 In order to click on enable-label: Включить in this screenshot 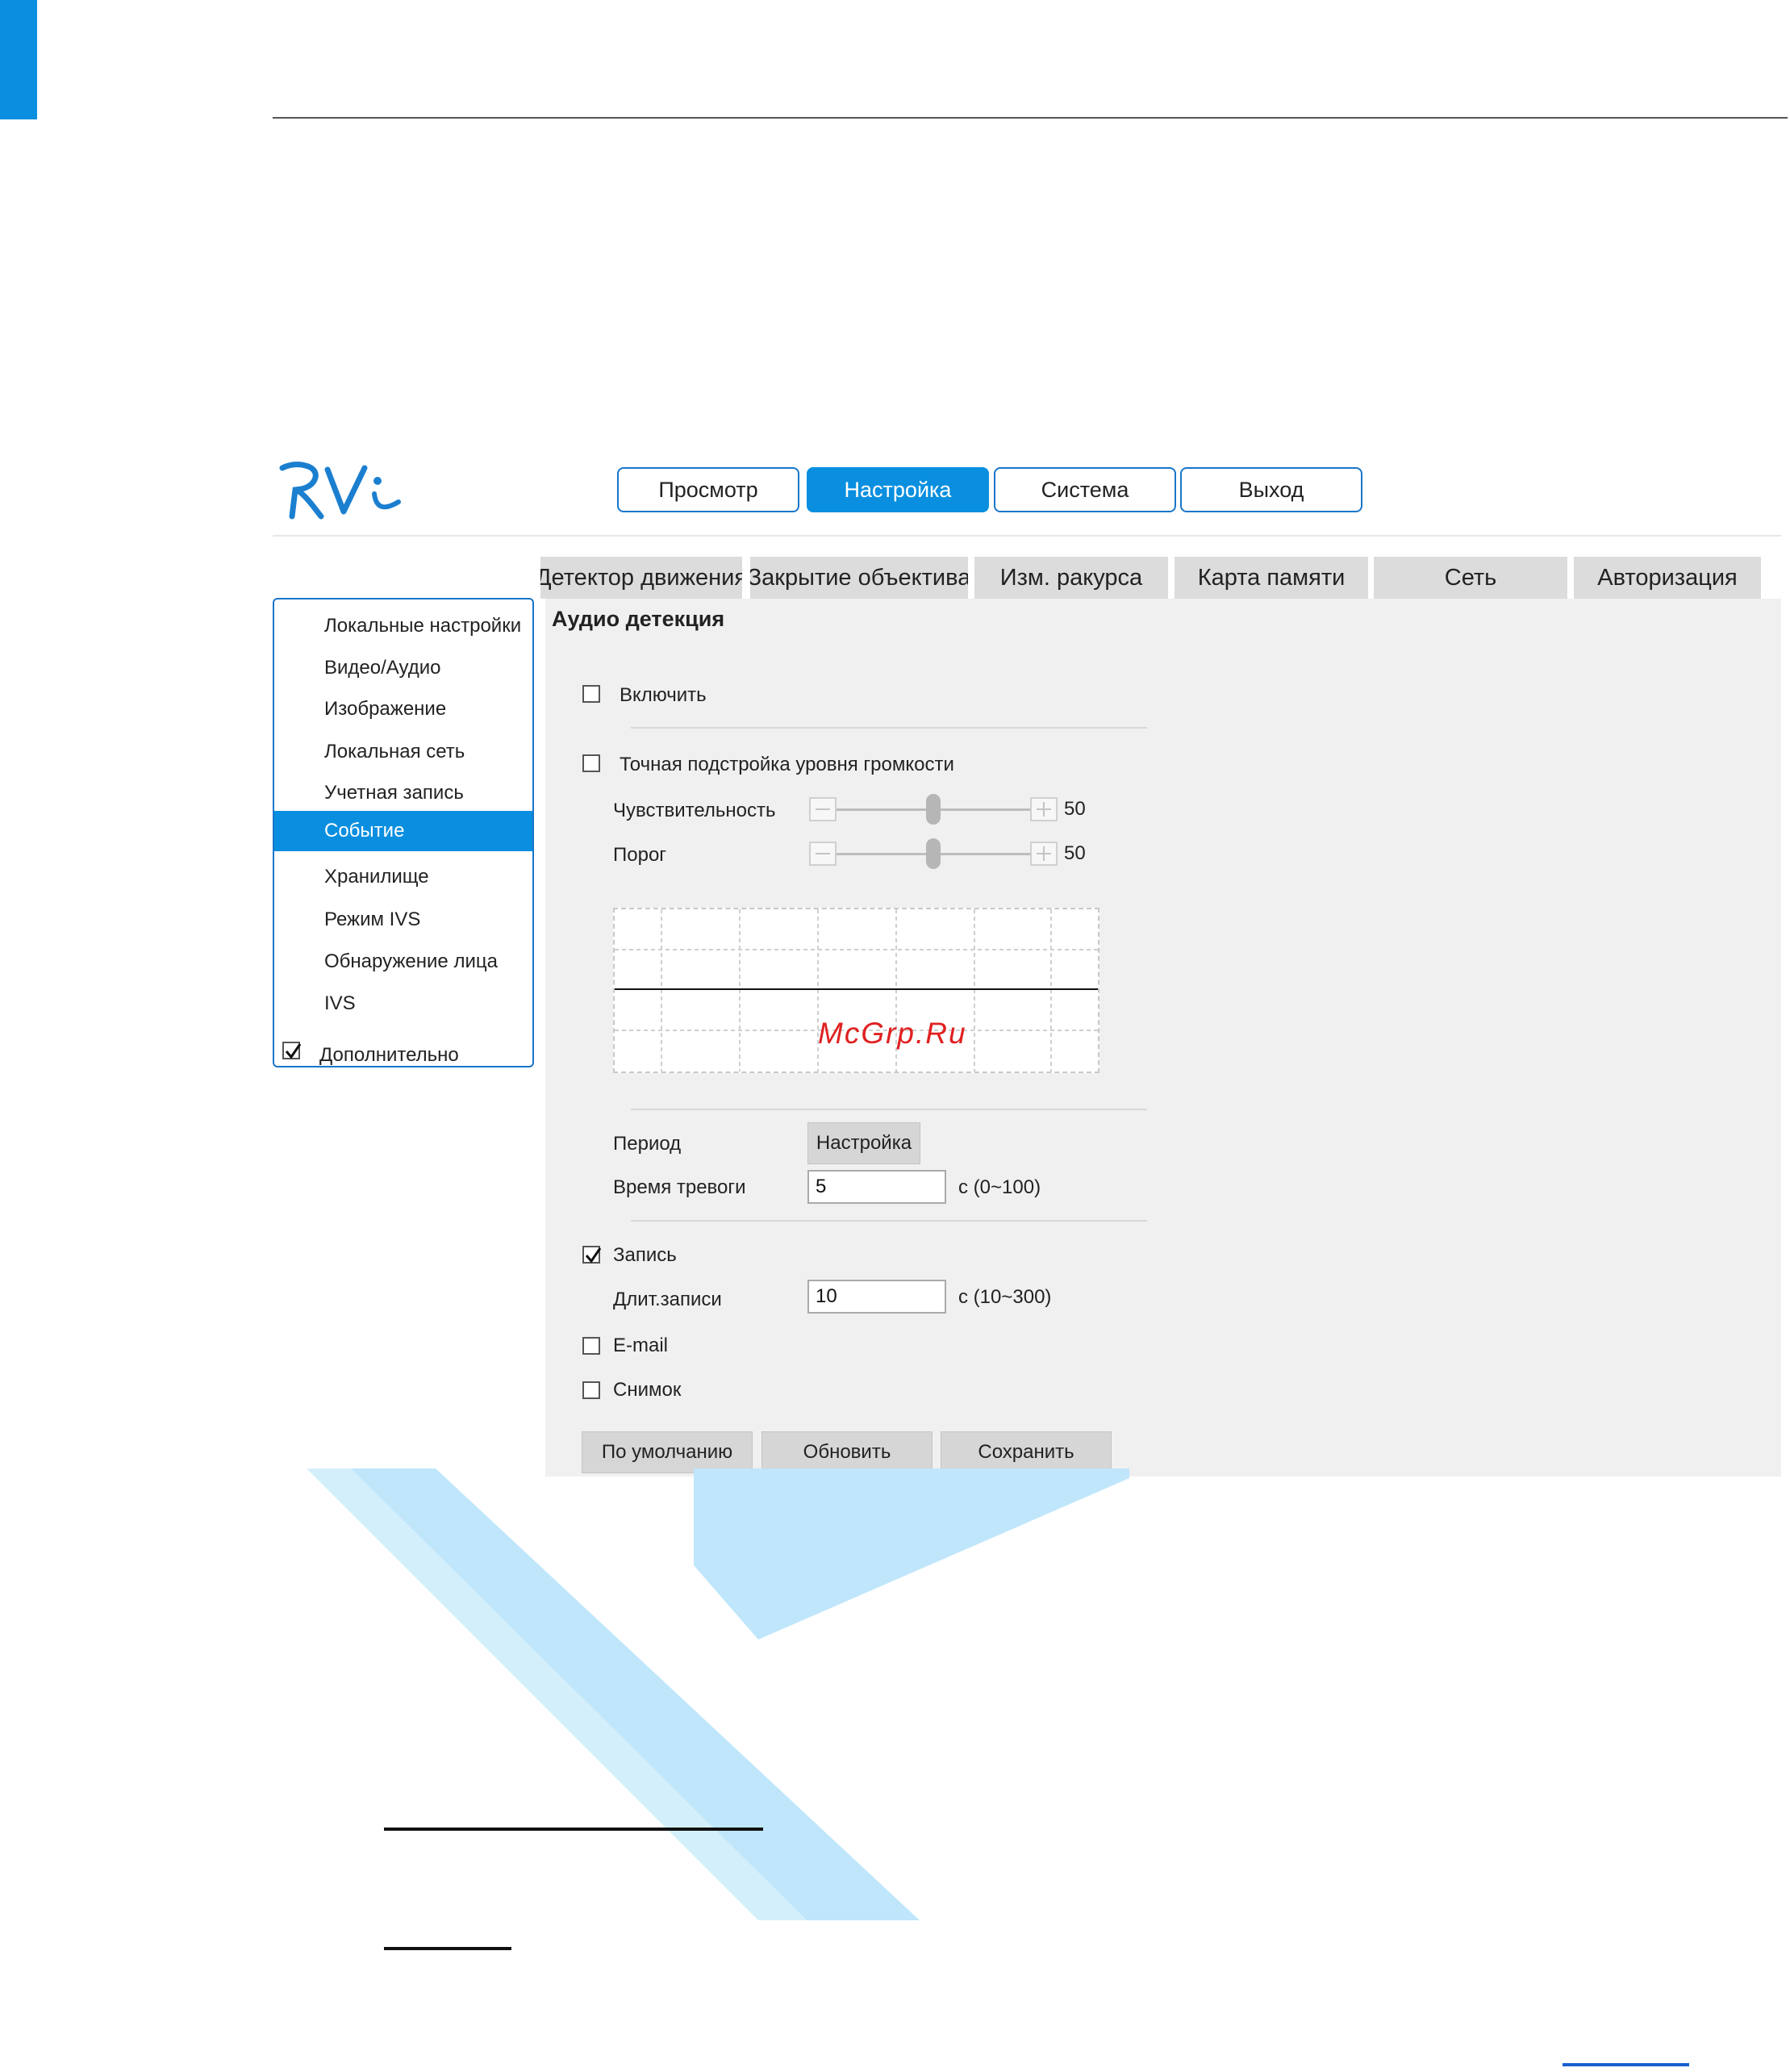, I will do `click(663, 695)`.